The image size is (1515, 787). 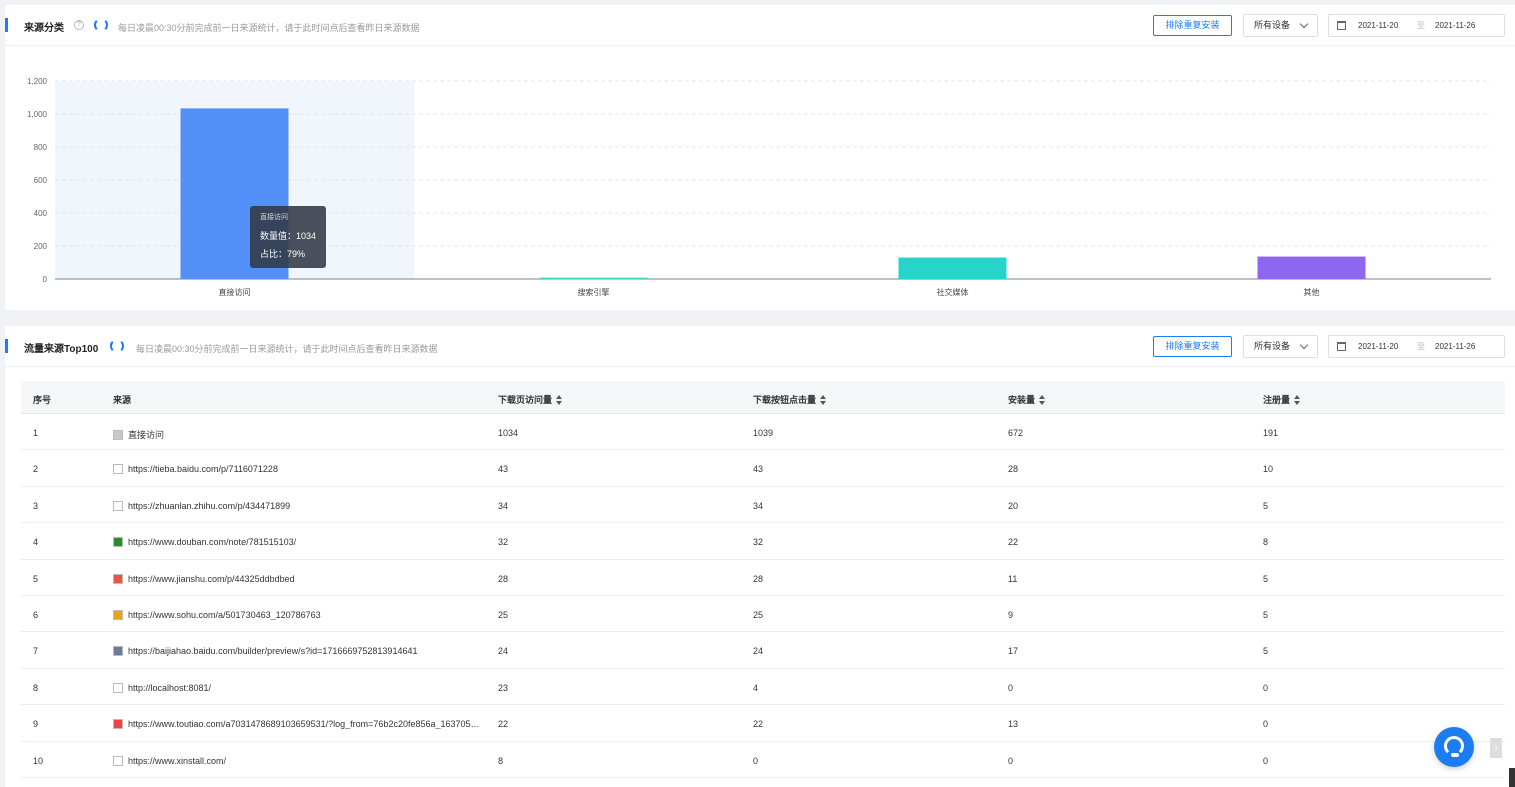 What do you see at coordinates (42, 400) in the screenshot?
I see `header-index: 序号` at bounding box center [42, 400].